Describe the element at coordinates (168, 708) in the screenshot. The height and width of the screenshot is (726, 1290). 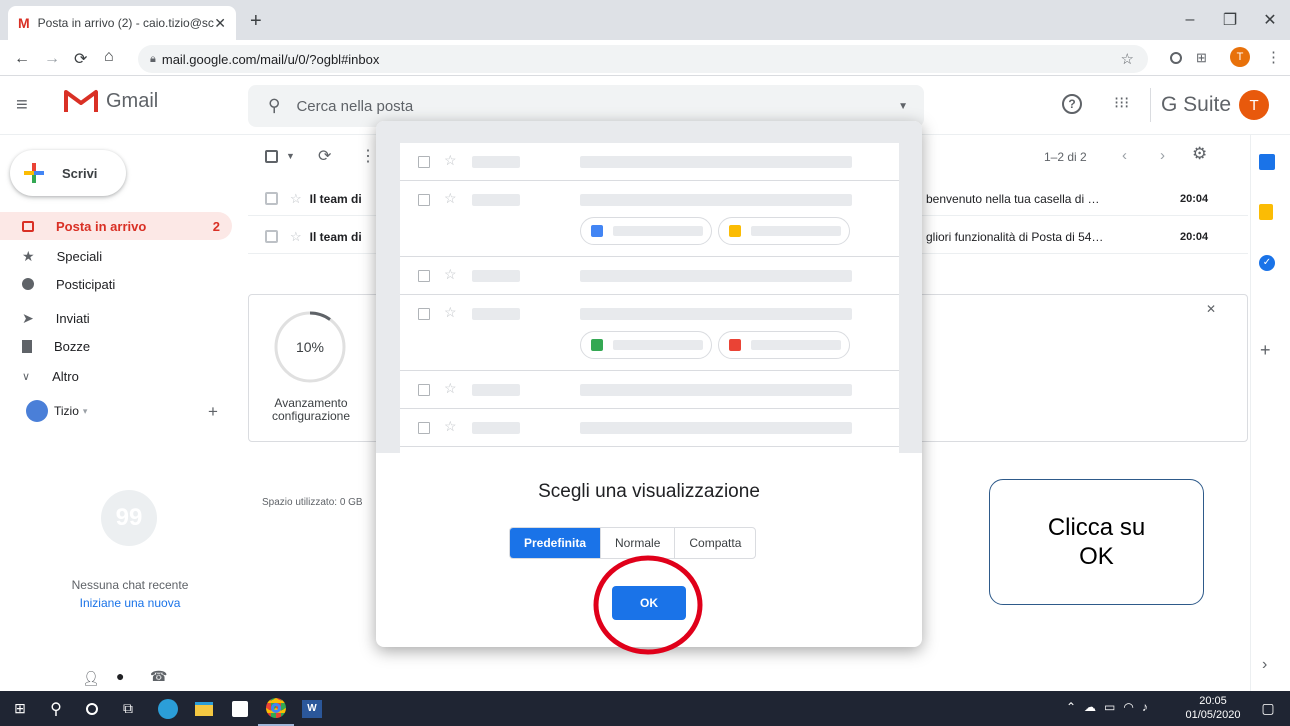
I see `edge-icon` at that location.